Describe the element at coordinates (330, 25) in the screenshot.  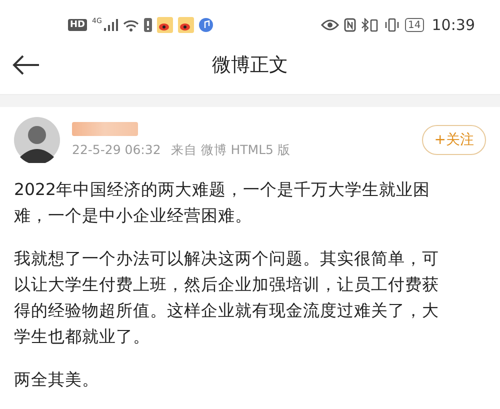
I see `eye-icon` at that location.